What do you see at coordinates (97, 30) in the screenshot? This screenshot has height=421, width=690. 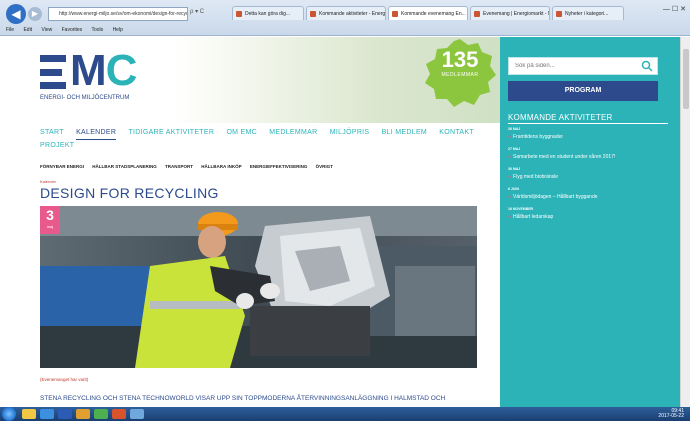 I see `menu-tools: Tools` at bounding box center [97, 30].